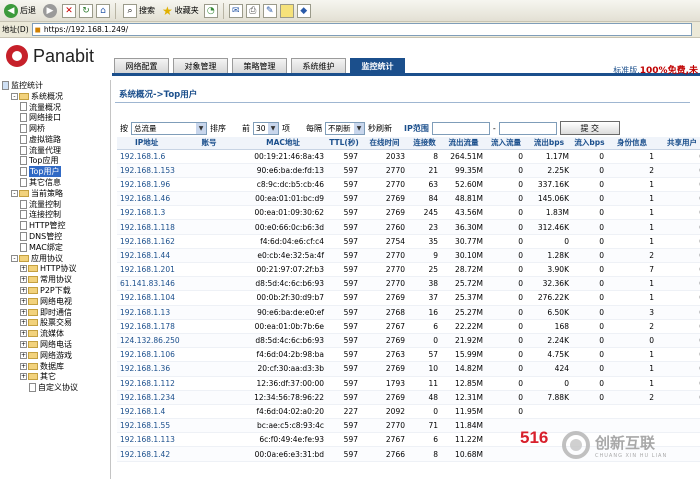 The height and width of the screenshot is (479, 700). Describe the element at coordinates (69, 10) in the screenshot. I see `stop-icon: ✕` at that location.